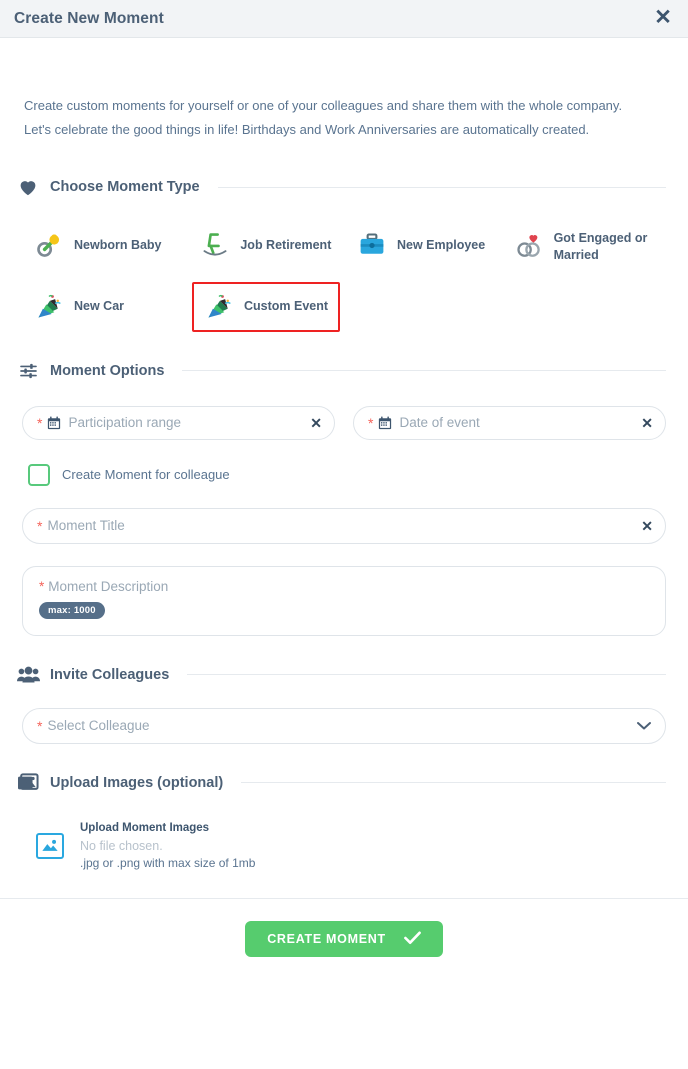 This screenshot has width=688, height=1069. I want to click on briefcase-icon, so click(372, 245).